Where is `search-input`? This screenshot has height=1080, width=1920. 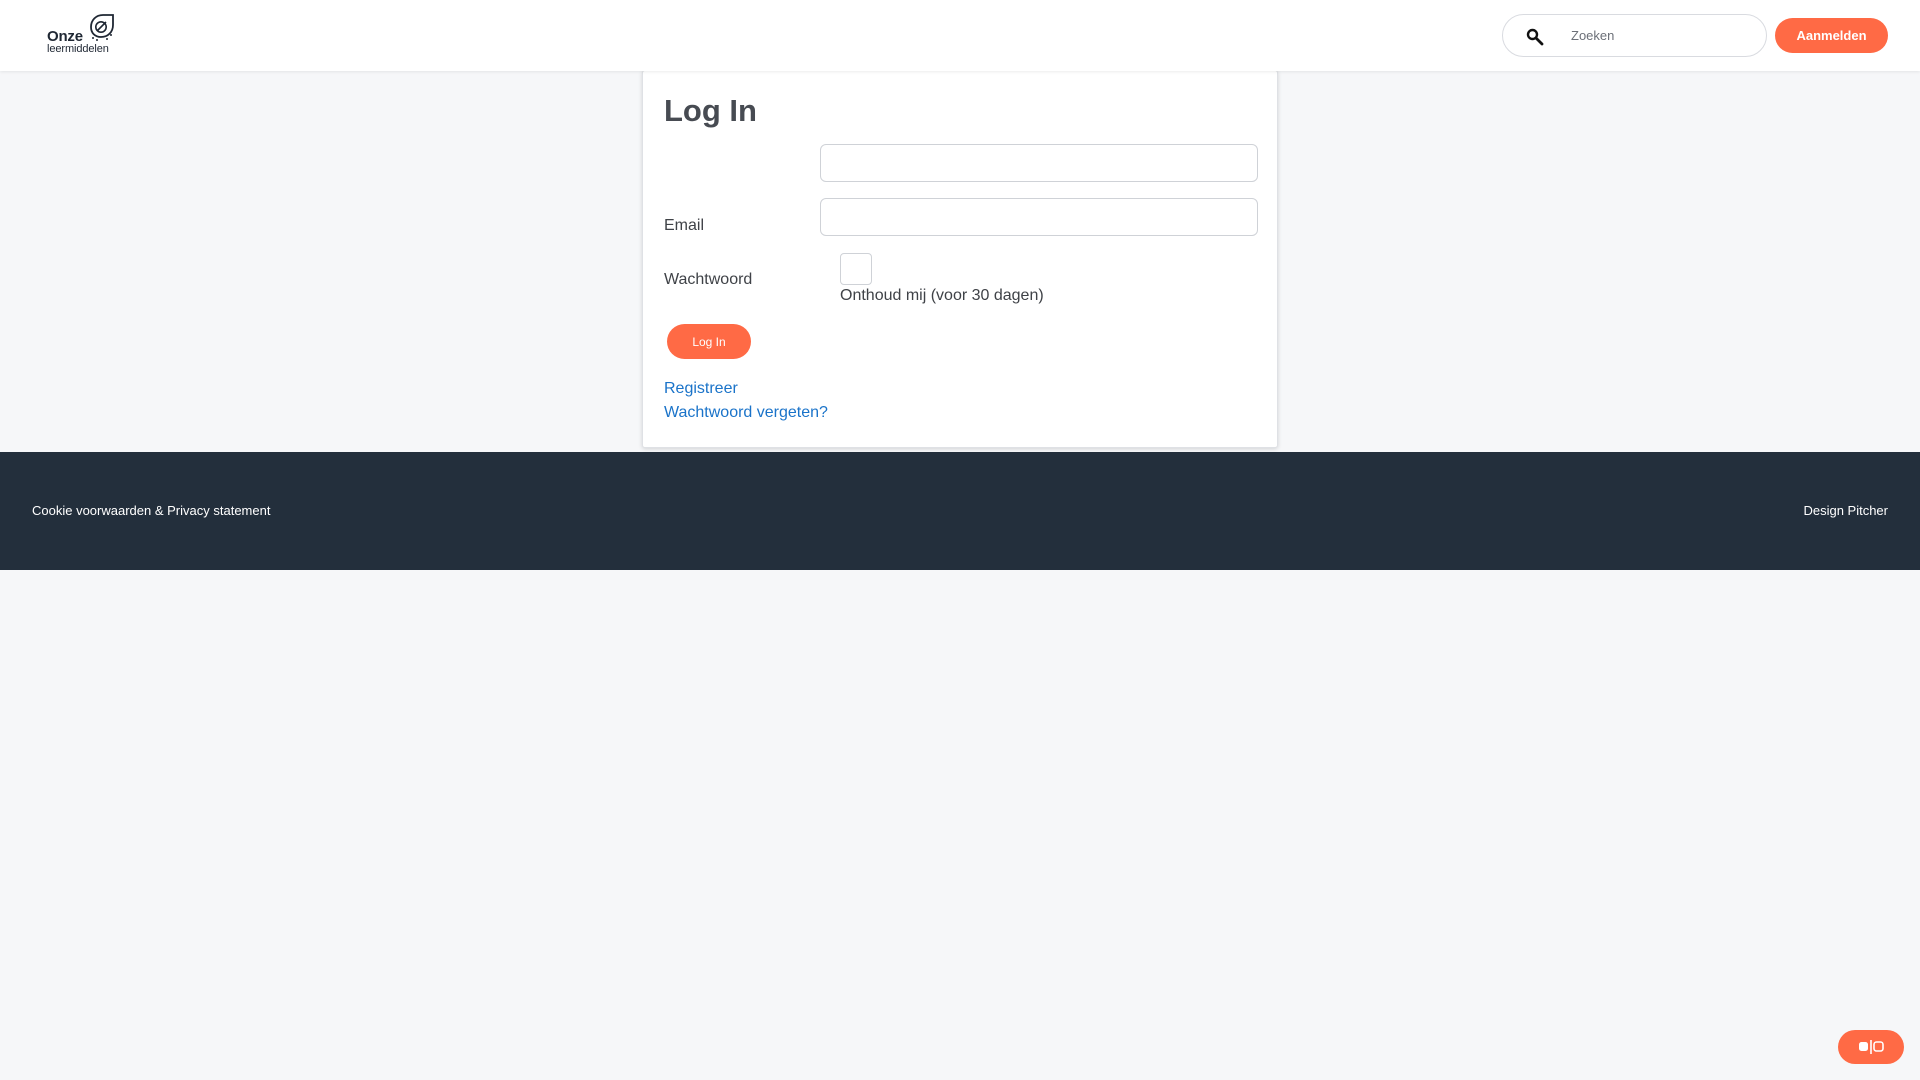
search-input is located at coordinates (1661, 35).